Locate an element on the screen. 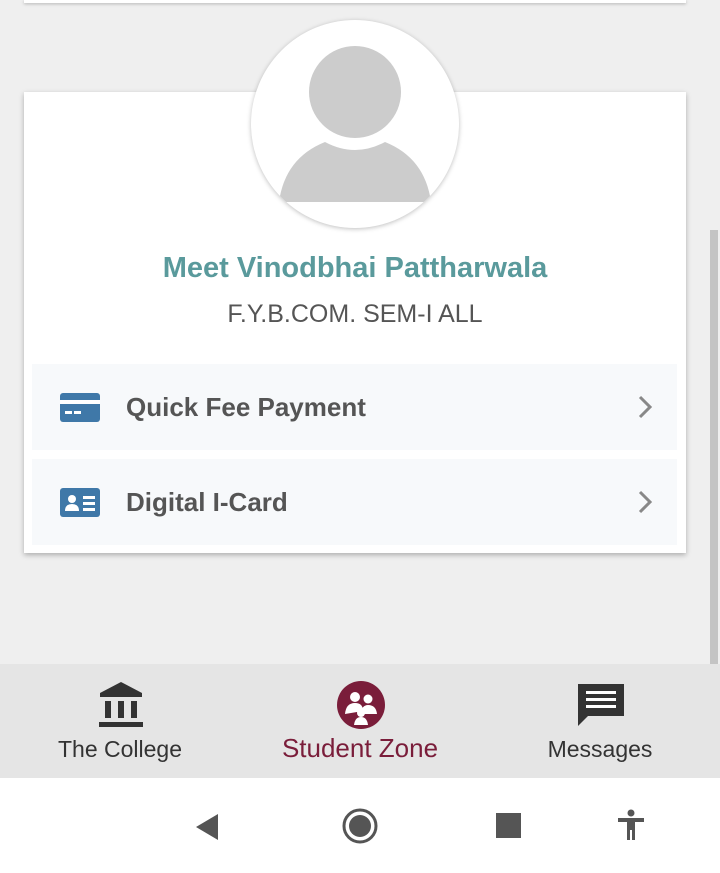 The height and width of the screenshot is (873, 720). tab-the-college: The College is located at coordinates (120, 721).